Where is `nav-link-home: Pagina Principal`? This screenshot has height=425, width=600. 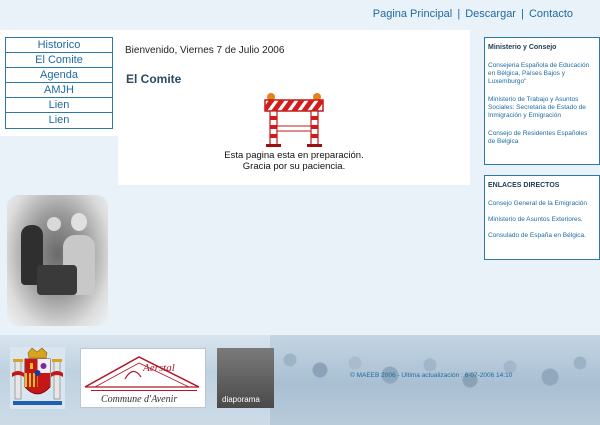
nav-link-home: Pagina Principal is located at coordinates (413, 14).